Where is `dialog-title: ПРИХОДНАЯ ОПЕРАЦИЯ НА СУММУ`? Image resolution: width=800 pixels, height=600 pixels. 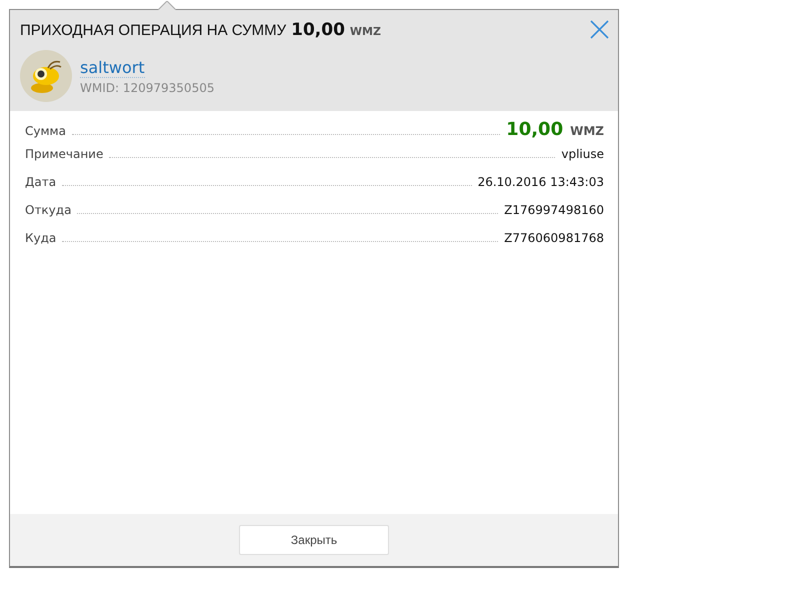 dialog-title: ПРИХОДНАЯ ОПЕРАЦИЯ НА СУММУ is located at coordinates (153, 30).